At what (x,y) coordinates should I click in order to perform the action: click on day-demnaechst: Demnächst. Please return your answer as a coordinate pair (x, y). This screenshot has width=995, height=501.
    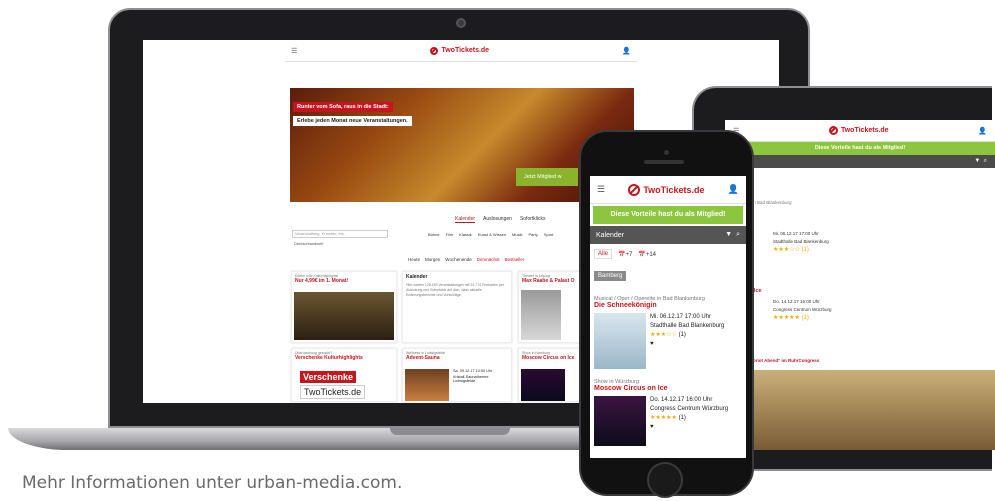
    Looking at the image, I should click on (488, 259).